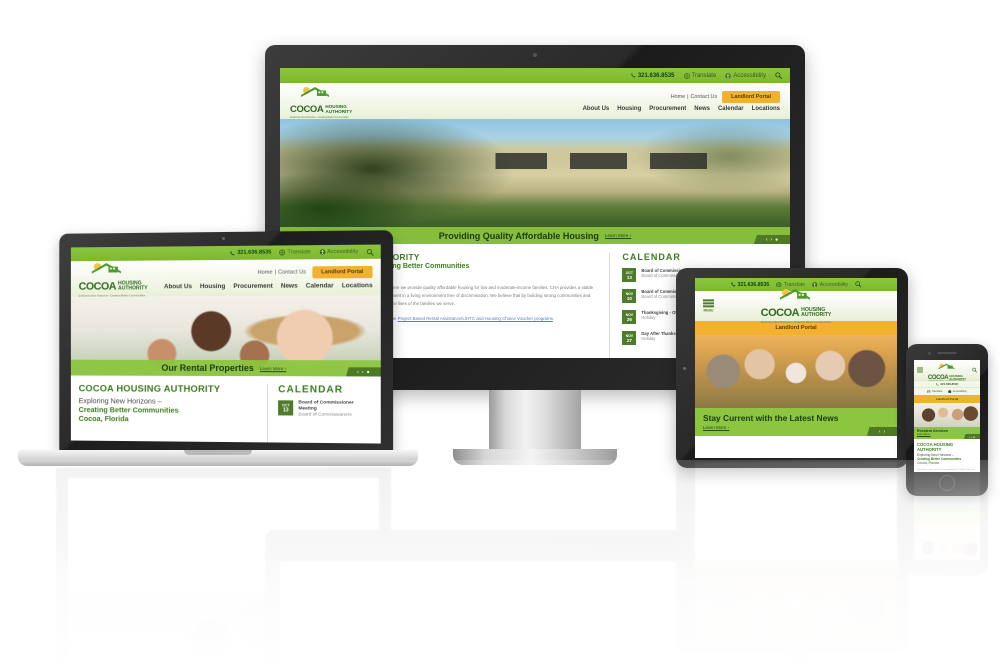 This screenshot has height=672, width=1000. I want to click on intro-location-text: Cocoa, Florida, so click(103, 418).